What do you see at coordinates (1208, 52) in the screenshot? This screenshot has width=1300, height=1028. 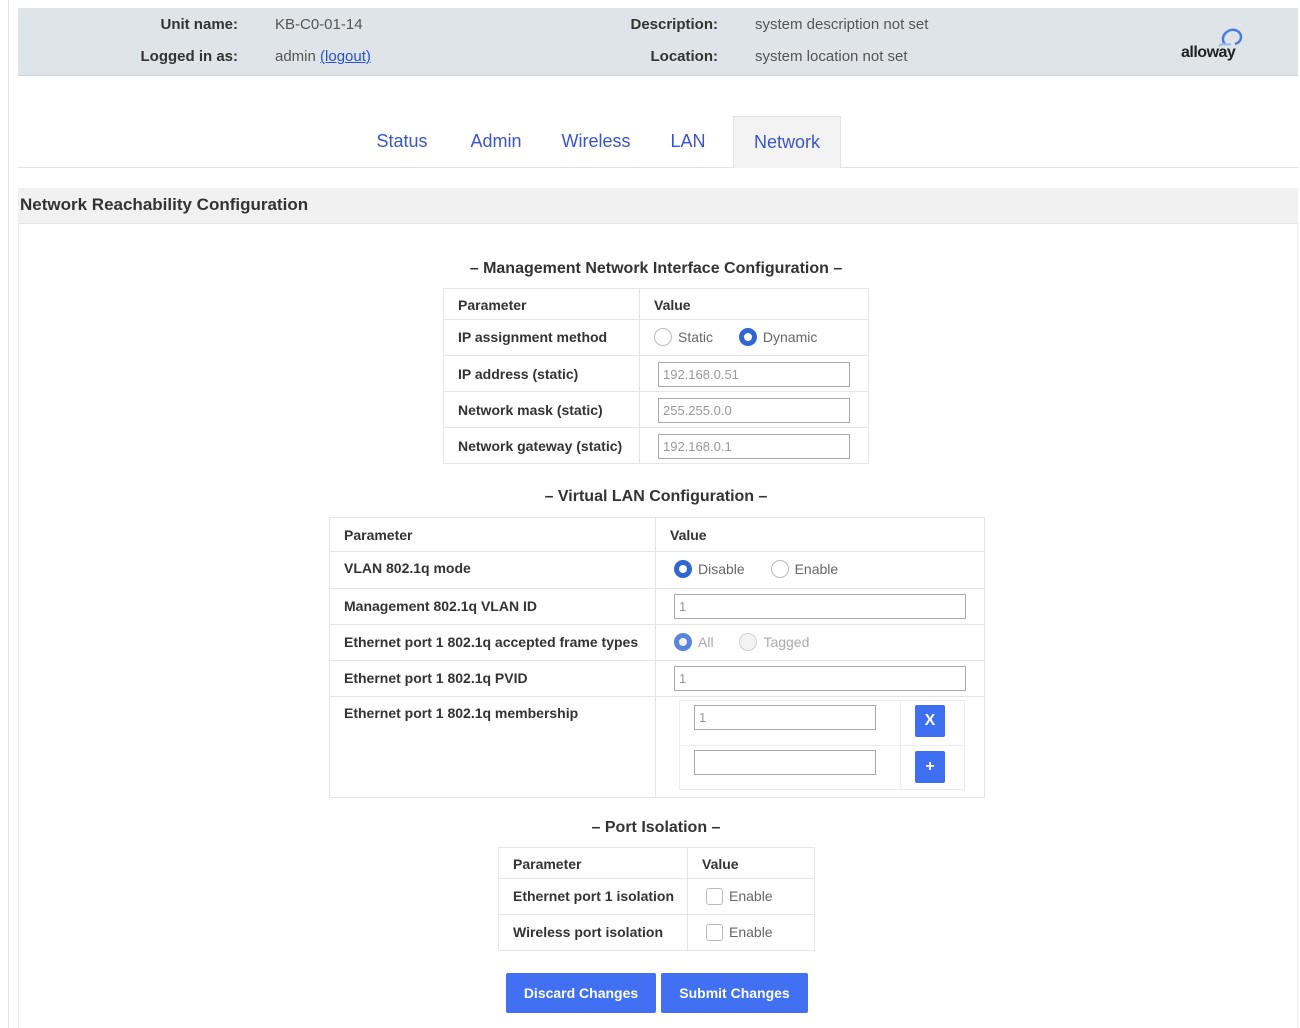 I see `logo-text: alloway` at bounding box center [1208, 52].